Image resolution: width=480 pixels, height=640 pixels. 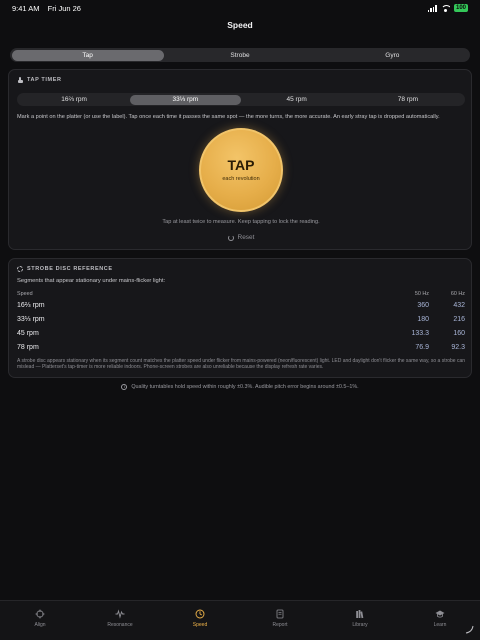 I want to click on row-speed: 33⅓ rpm, so click(x=31, y=319).